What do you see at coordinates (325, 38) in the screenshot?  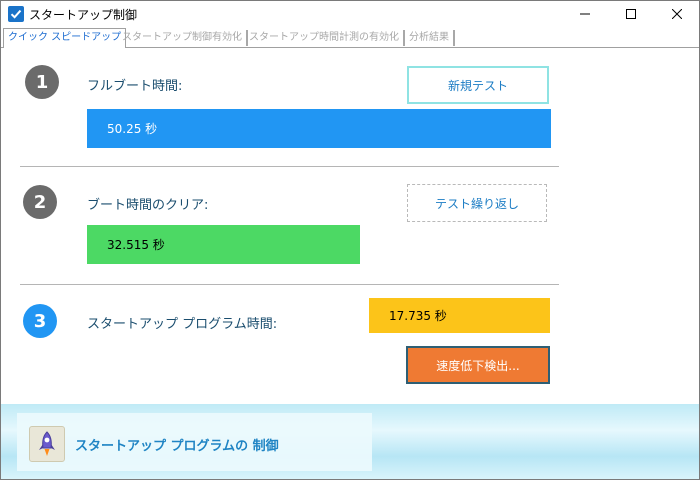 I see `tab-startup-timing: スタートアップ時間計測の有効化` at bounding box center [325, 38].